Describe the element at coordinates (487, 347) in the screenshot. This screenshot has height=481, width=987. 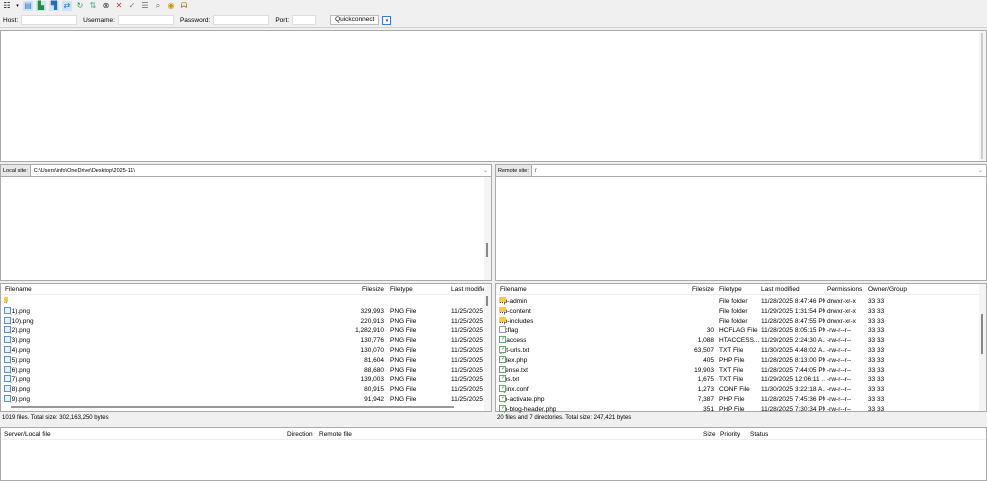
I see `local-list-scrollbar` at that location.